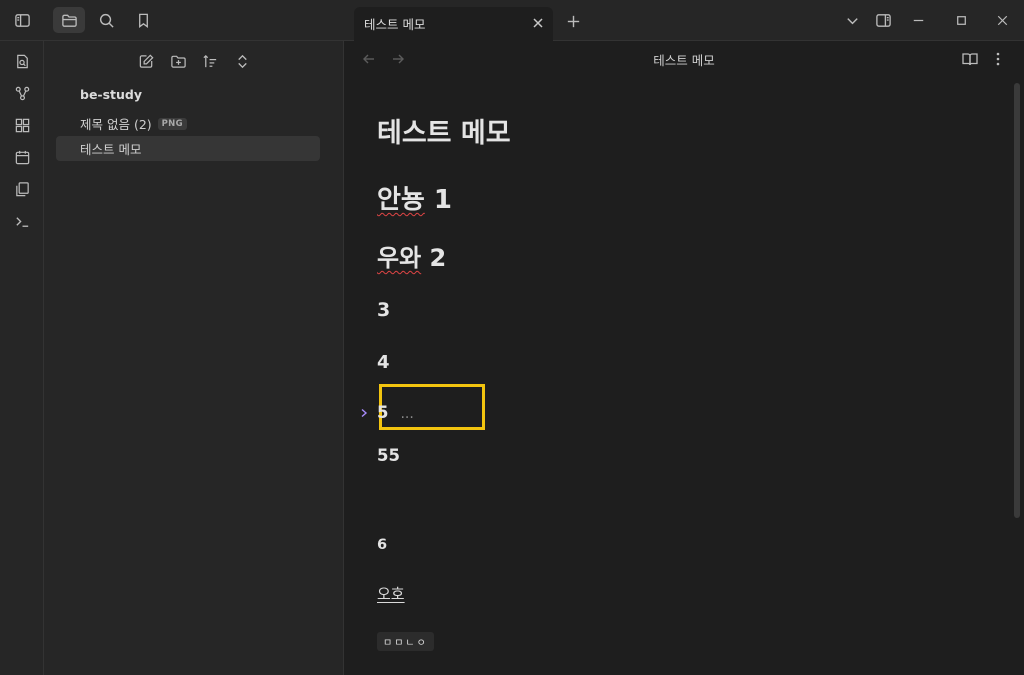 Image resolution: width=1024 pixels, height=675 pixels. I want to click on heading-3: 3, so click(384, 310).